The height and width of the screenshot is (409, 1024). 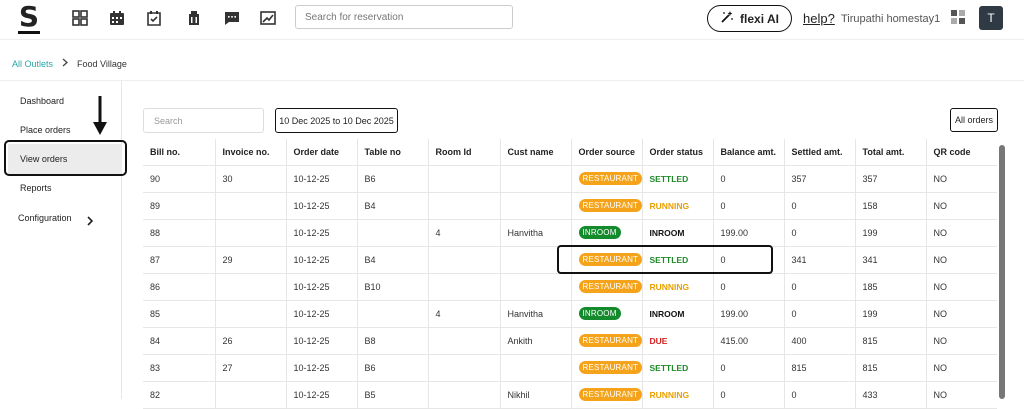 I want to click on cell-table: B10, so click(x=392, y=286).